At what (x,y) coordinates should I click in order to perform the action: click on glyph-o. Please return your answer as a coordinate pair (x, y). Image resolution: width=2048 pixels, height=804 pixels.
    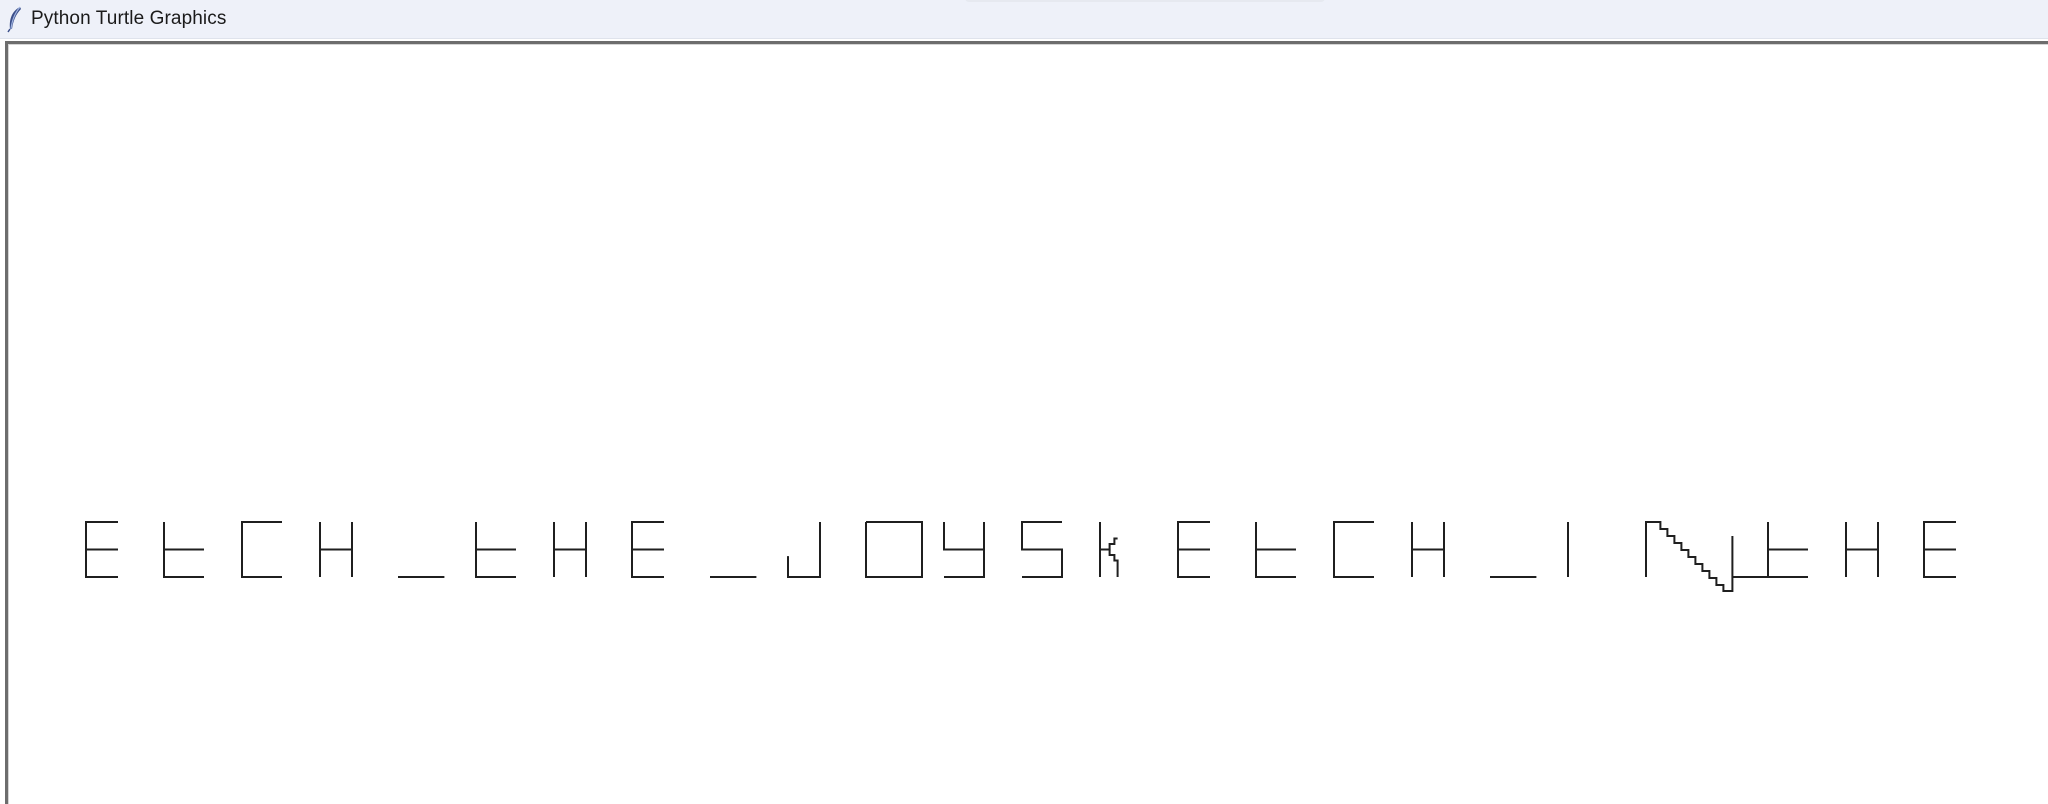
    Looking at the image, I should click on (894, 549).